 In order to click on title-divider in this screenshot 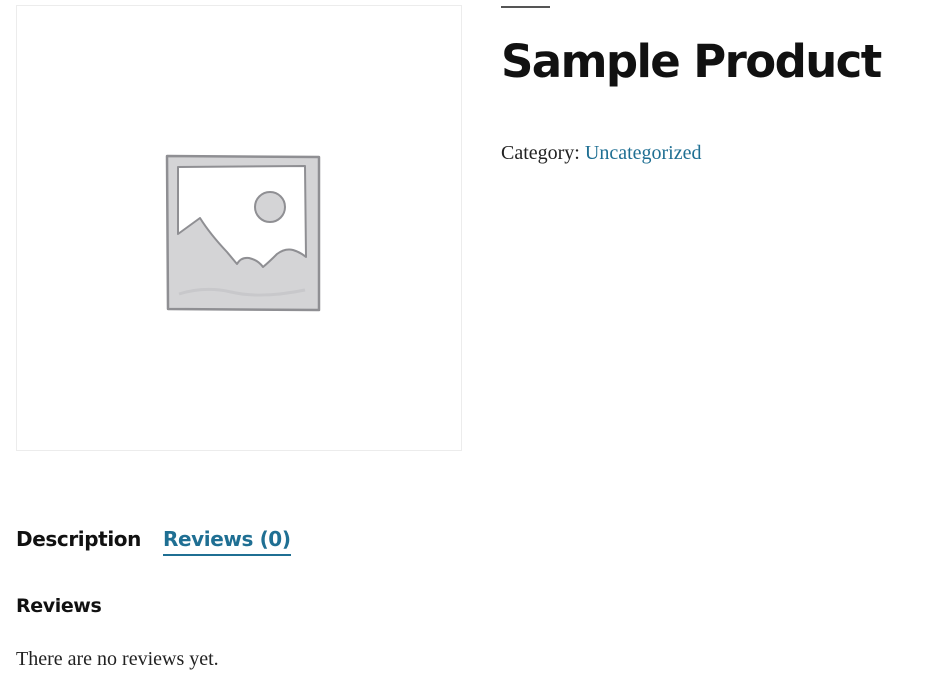, I will do `click(525, 7)`.